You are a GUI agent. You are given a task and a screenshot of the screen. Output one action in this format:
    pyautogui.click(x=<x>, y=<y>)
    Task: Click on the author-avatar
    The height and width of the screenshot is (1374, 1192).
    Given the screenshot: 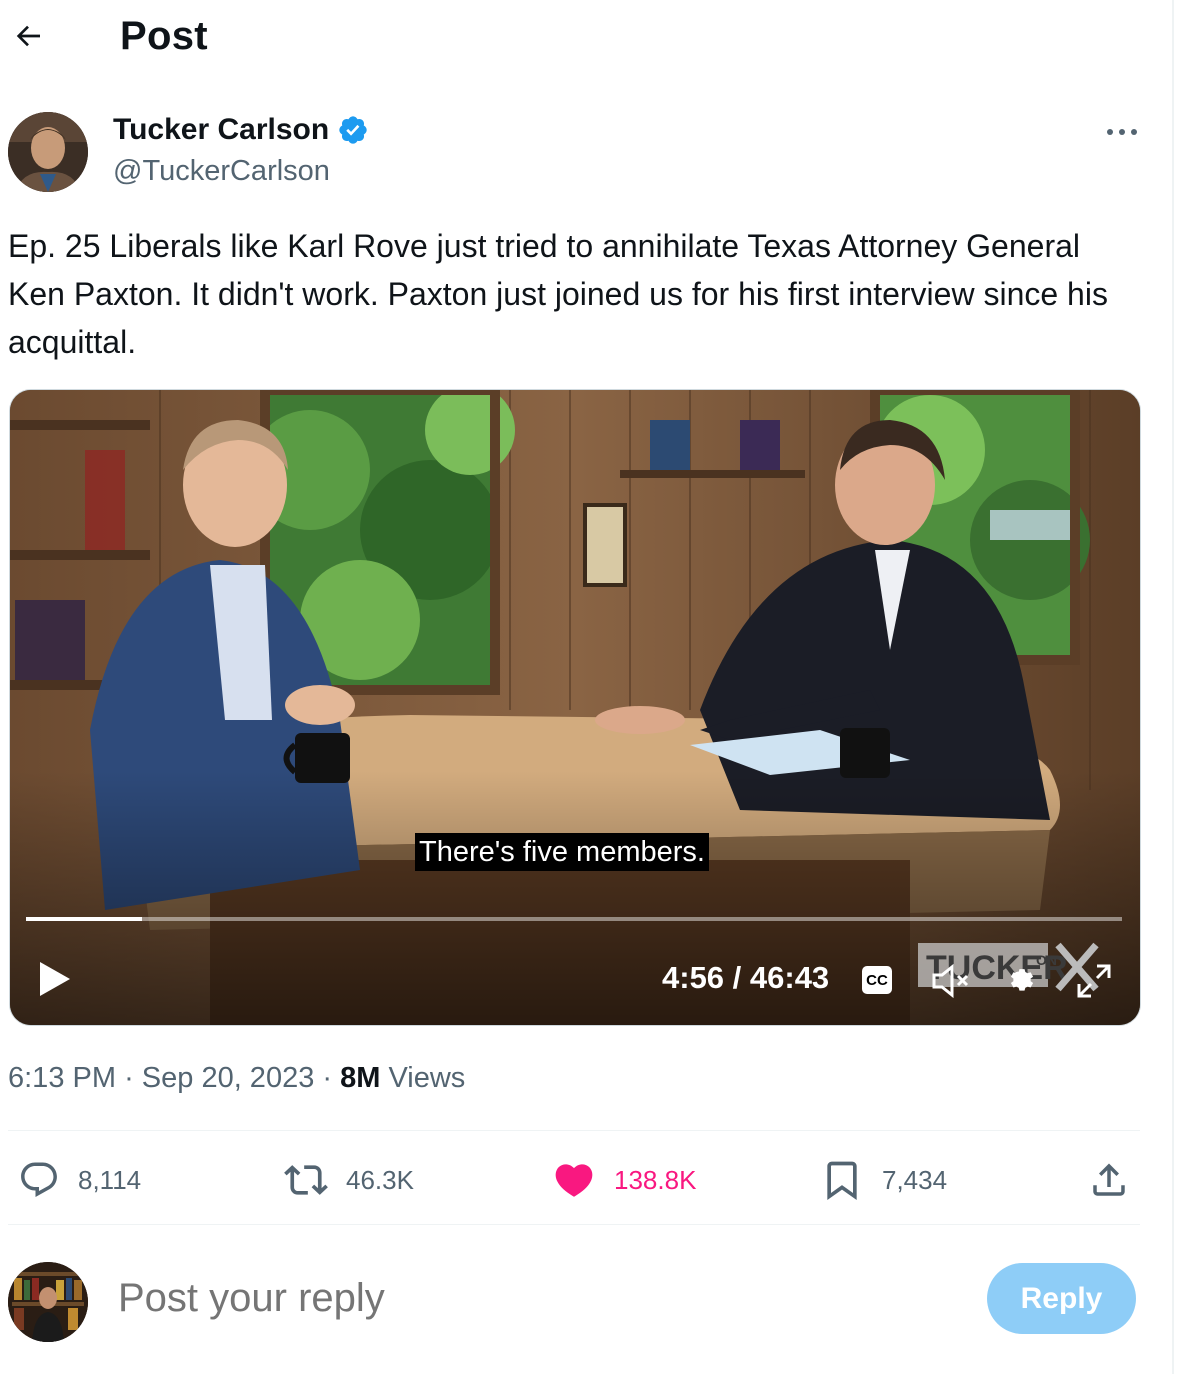 What is the action you would take?
    pyautogui.click(x=48, y=152)
    